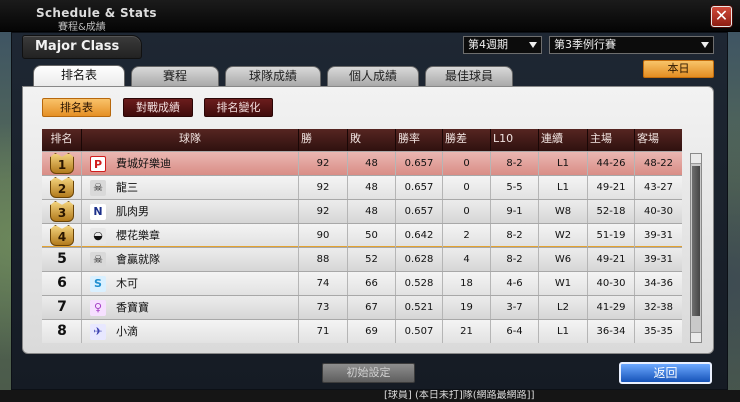 The width and height of the screenshot is (740, 402). What do you see at coordinates (419, 211) in the screenshot?
I see `cell-pct: 0.657` at bounding box center [419, 211].